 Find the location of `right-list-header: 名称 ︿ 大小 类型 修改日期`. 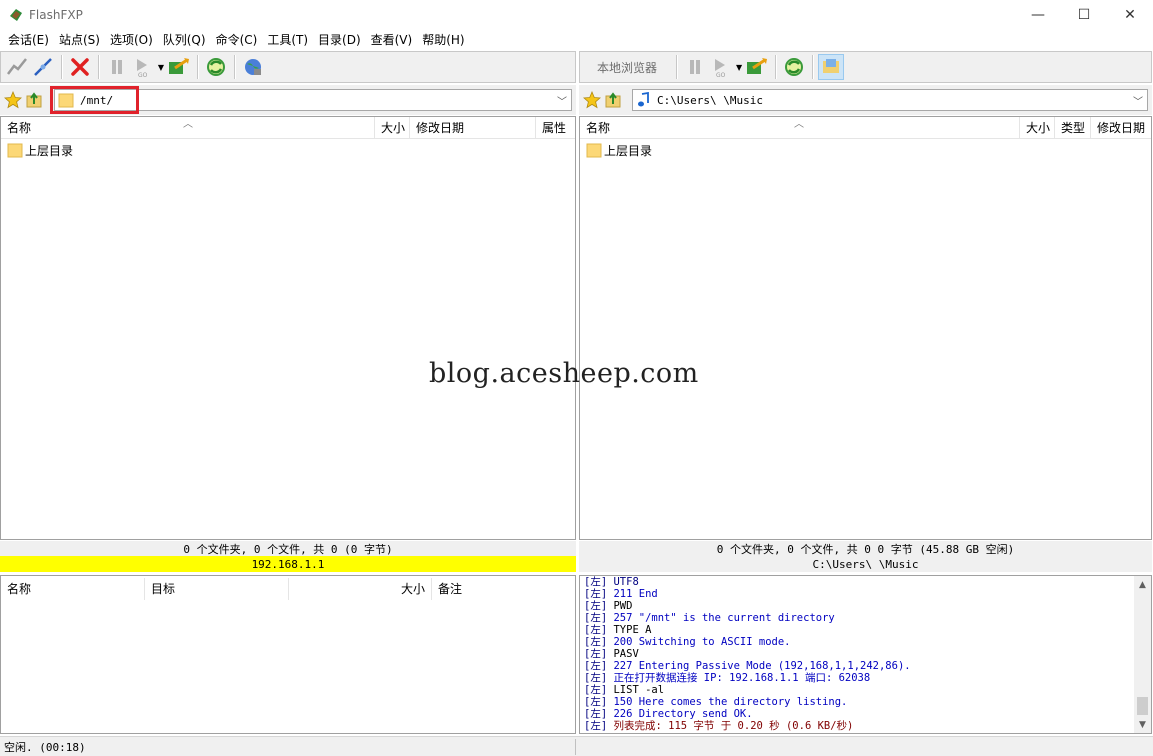

right-list-header: 名称 ︿ 大小 类型 修改日期 is located at coordinates (865, 127).